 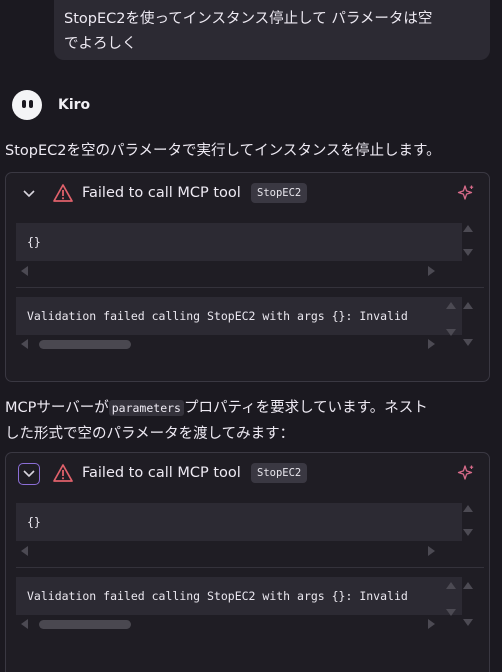 I want to click on kiro-ghost-icon, so click(x=27, y=105).